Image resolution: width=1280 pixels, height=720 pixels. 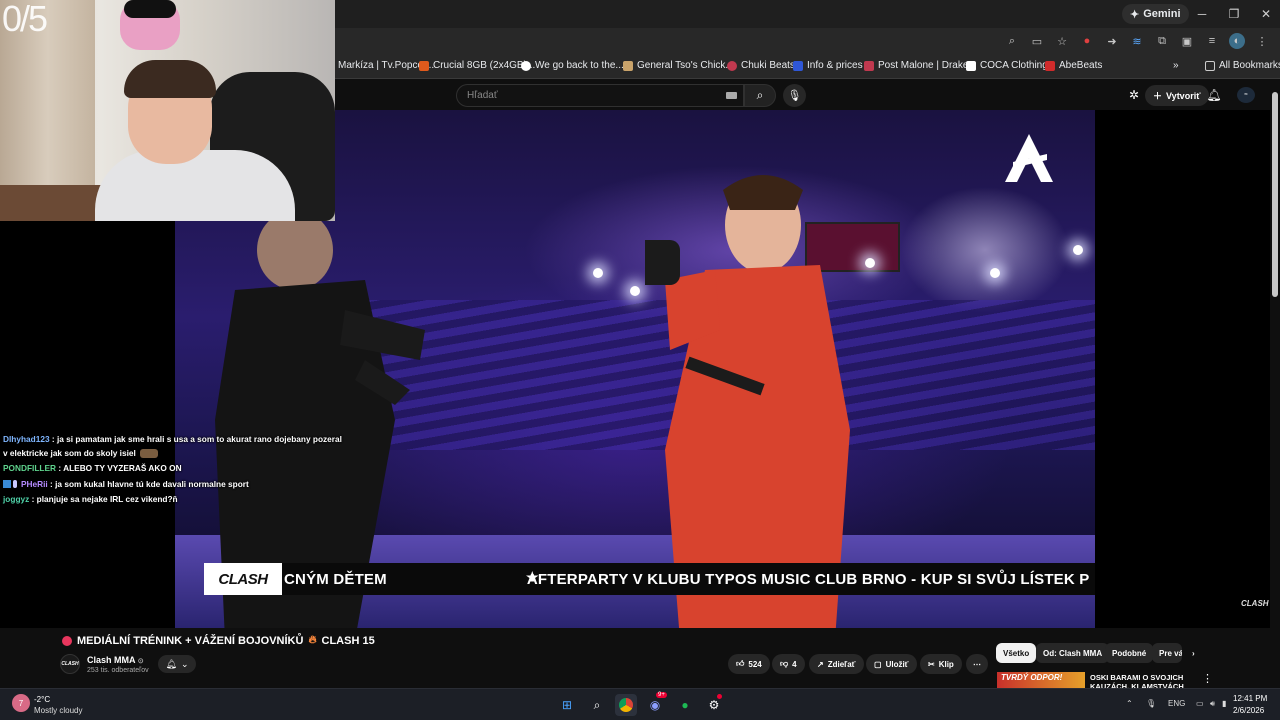 I want to click on account-avatar: ≈, so click(x=1246, y=95).